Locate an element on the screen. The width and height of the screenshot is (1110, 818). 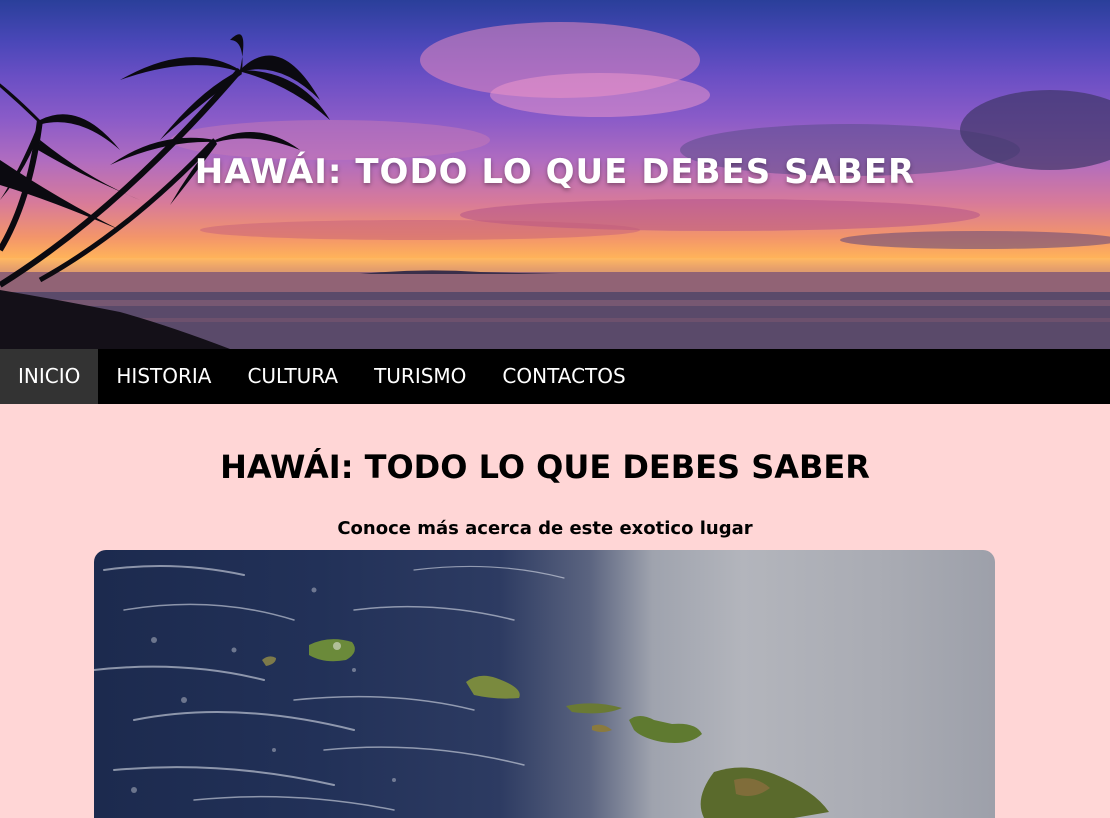
hero-title: HAWÁI: TODO LO QUE DEBES SABER is located at coordinates (555, 172).